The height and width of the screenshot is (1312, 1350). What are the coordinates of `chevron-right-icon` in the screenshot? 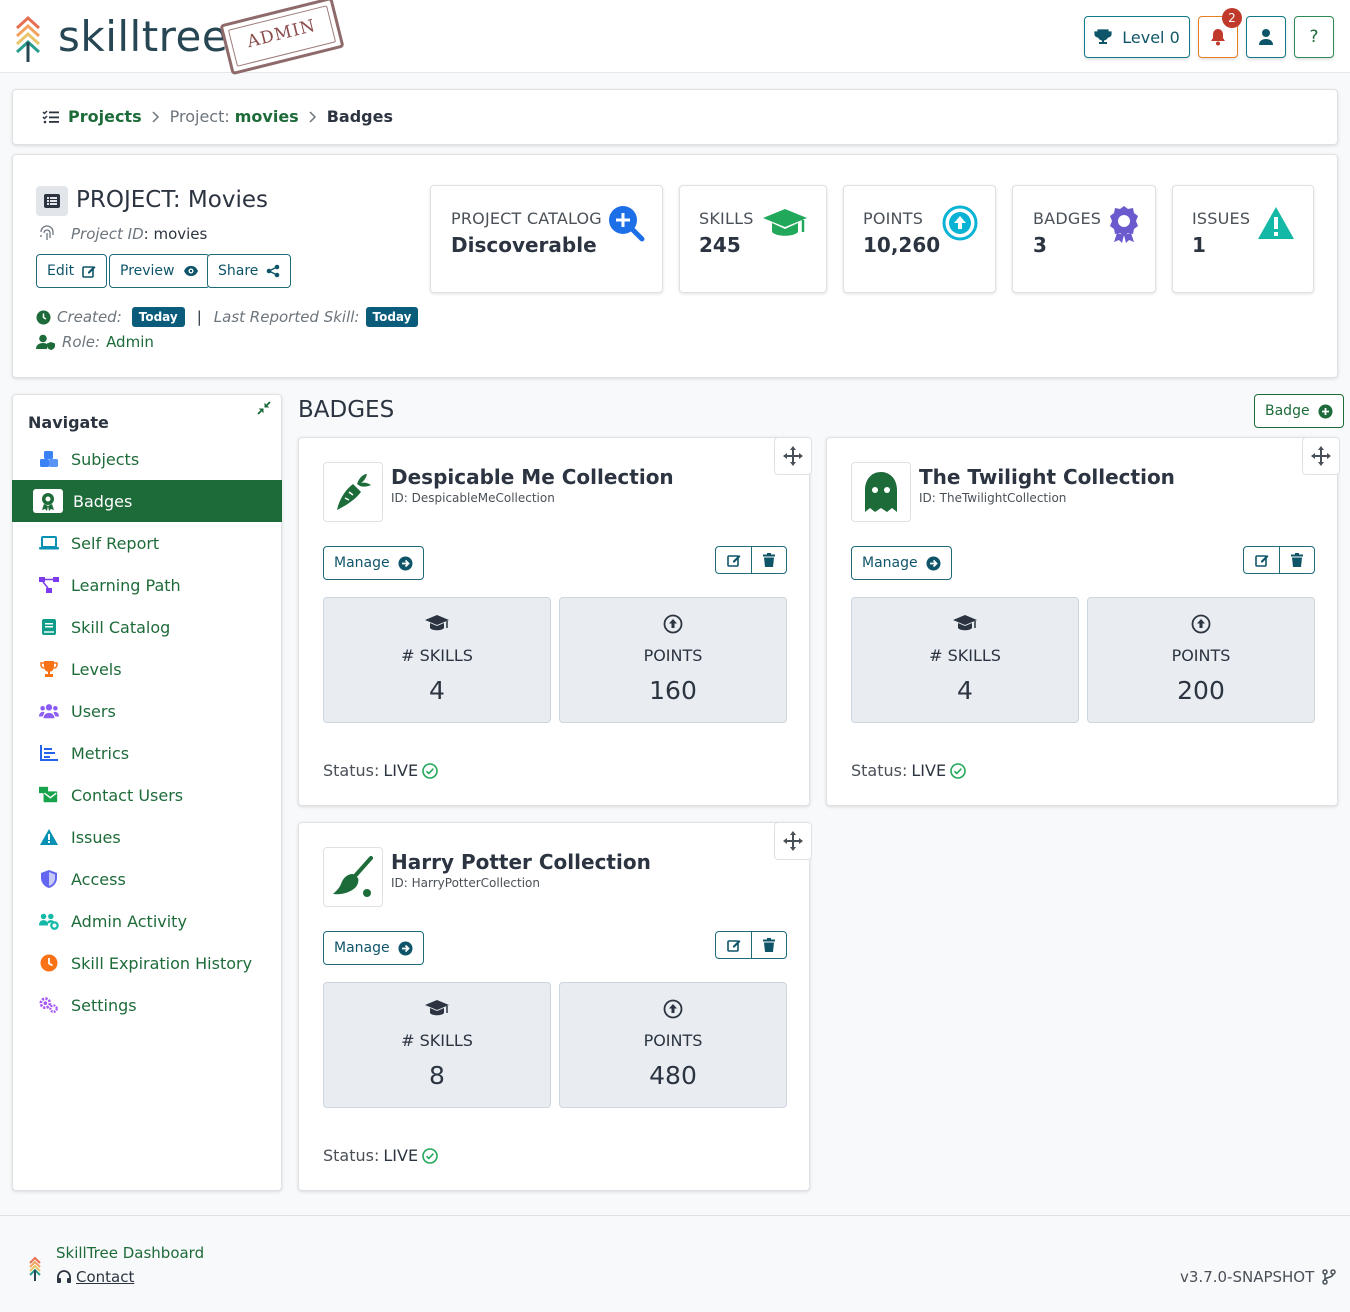 It's located at (156, 116).